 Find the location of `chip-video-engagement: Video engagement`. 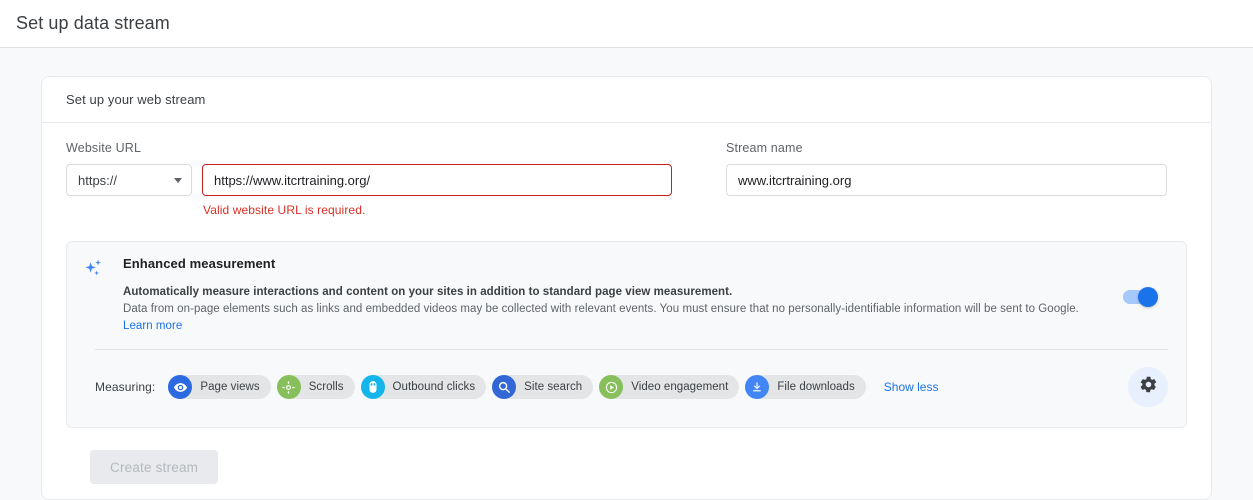

chip-video-engagement: Video engagement is located at coordinates (669, 387).